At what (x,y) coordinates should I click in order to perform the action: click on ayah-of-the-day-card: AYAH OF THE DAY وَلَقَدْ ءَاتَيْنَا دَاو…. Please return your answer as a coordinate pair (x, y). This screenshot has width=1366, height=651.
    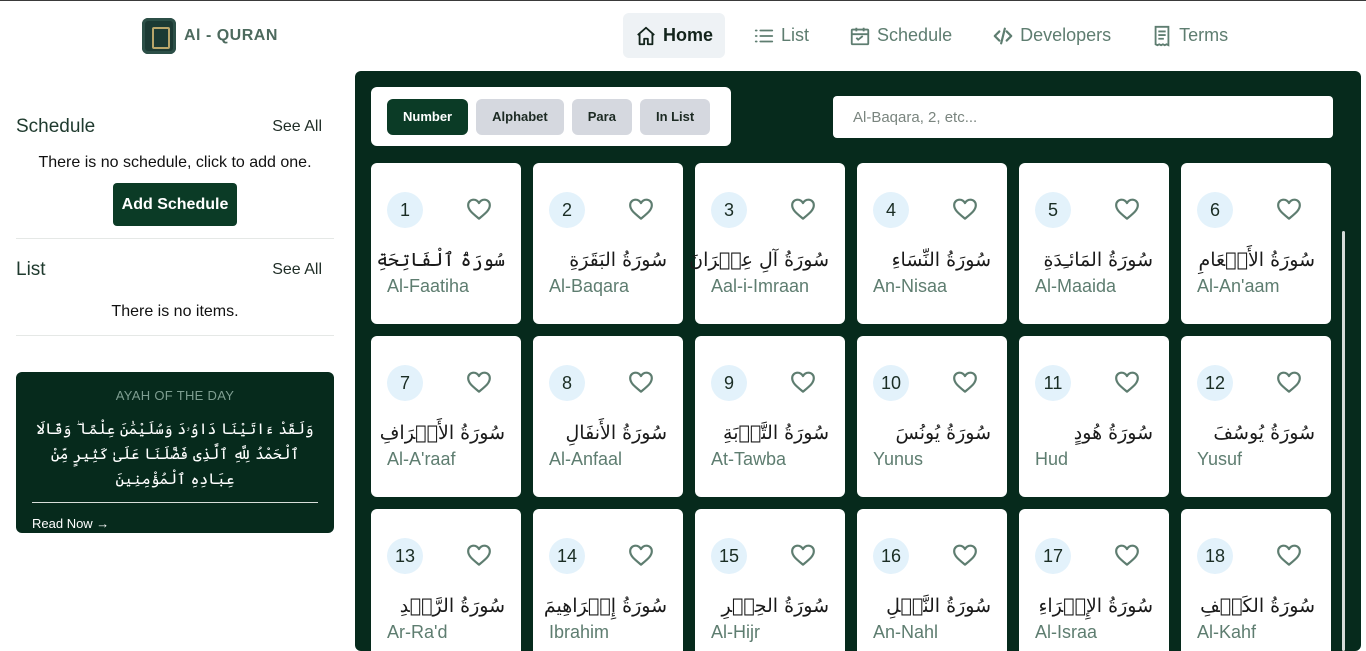
    Looking at the image, I should click on (175, 452).